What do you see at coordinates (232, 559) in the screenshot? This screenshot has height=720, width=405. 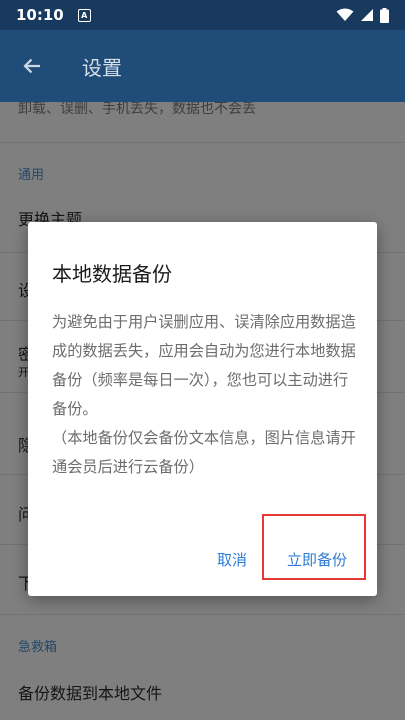 I see `cancel-button: 取消` at bounding box center [232, 559].